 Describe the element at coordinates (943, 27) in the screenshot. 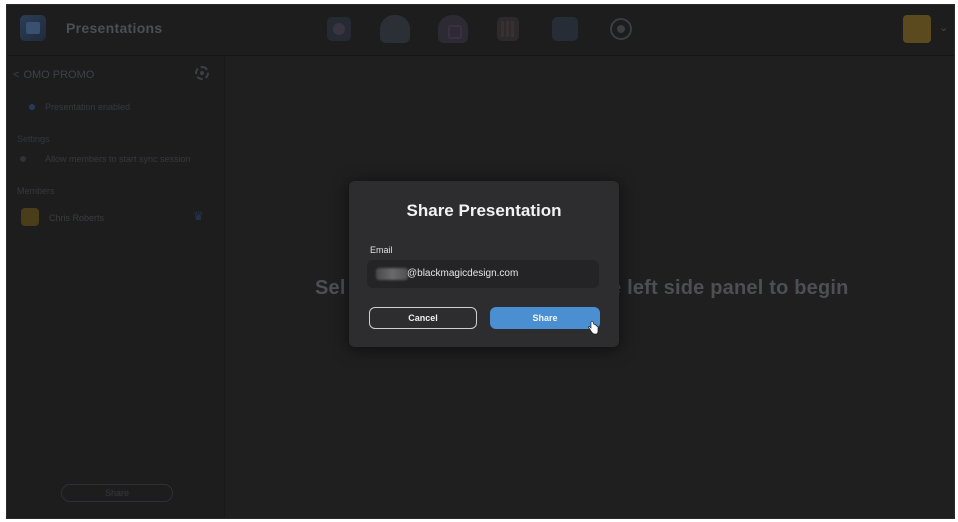

I see `chevron-down-icon: ⌄` at that location.